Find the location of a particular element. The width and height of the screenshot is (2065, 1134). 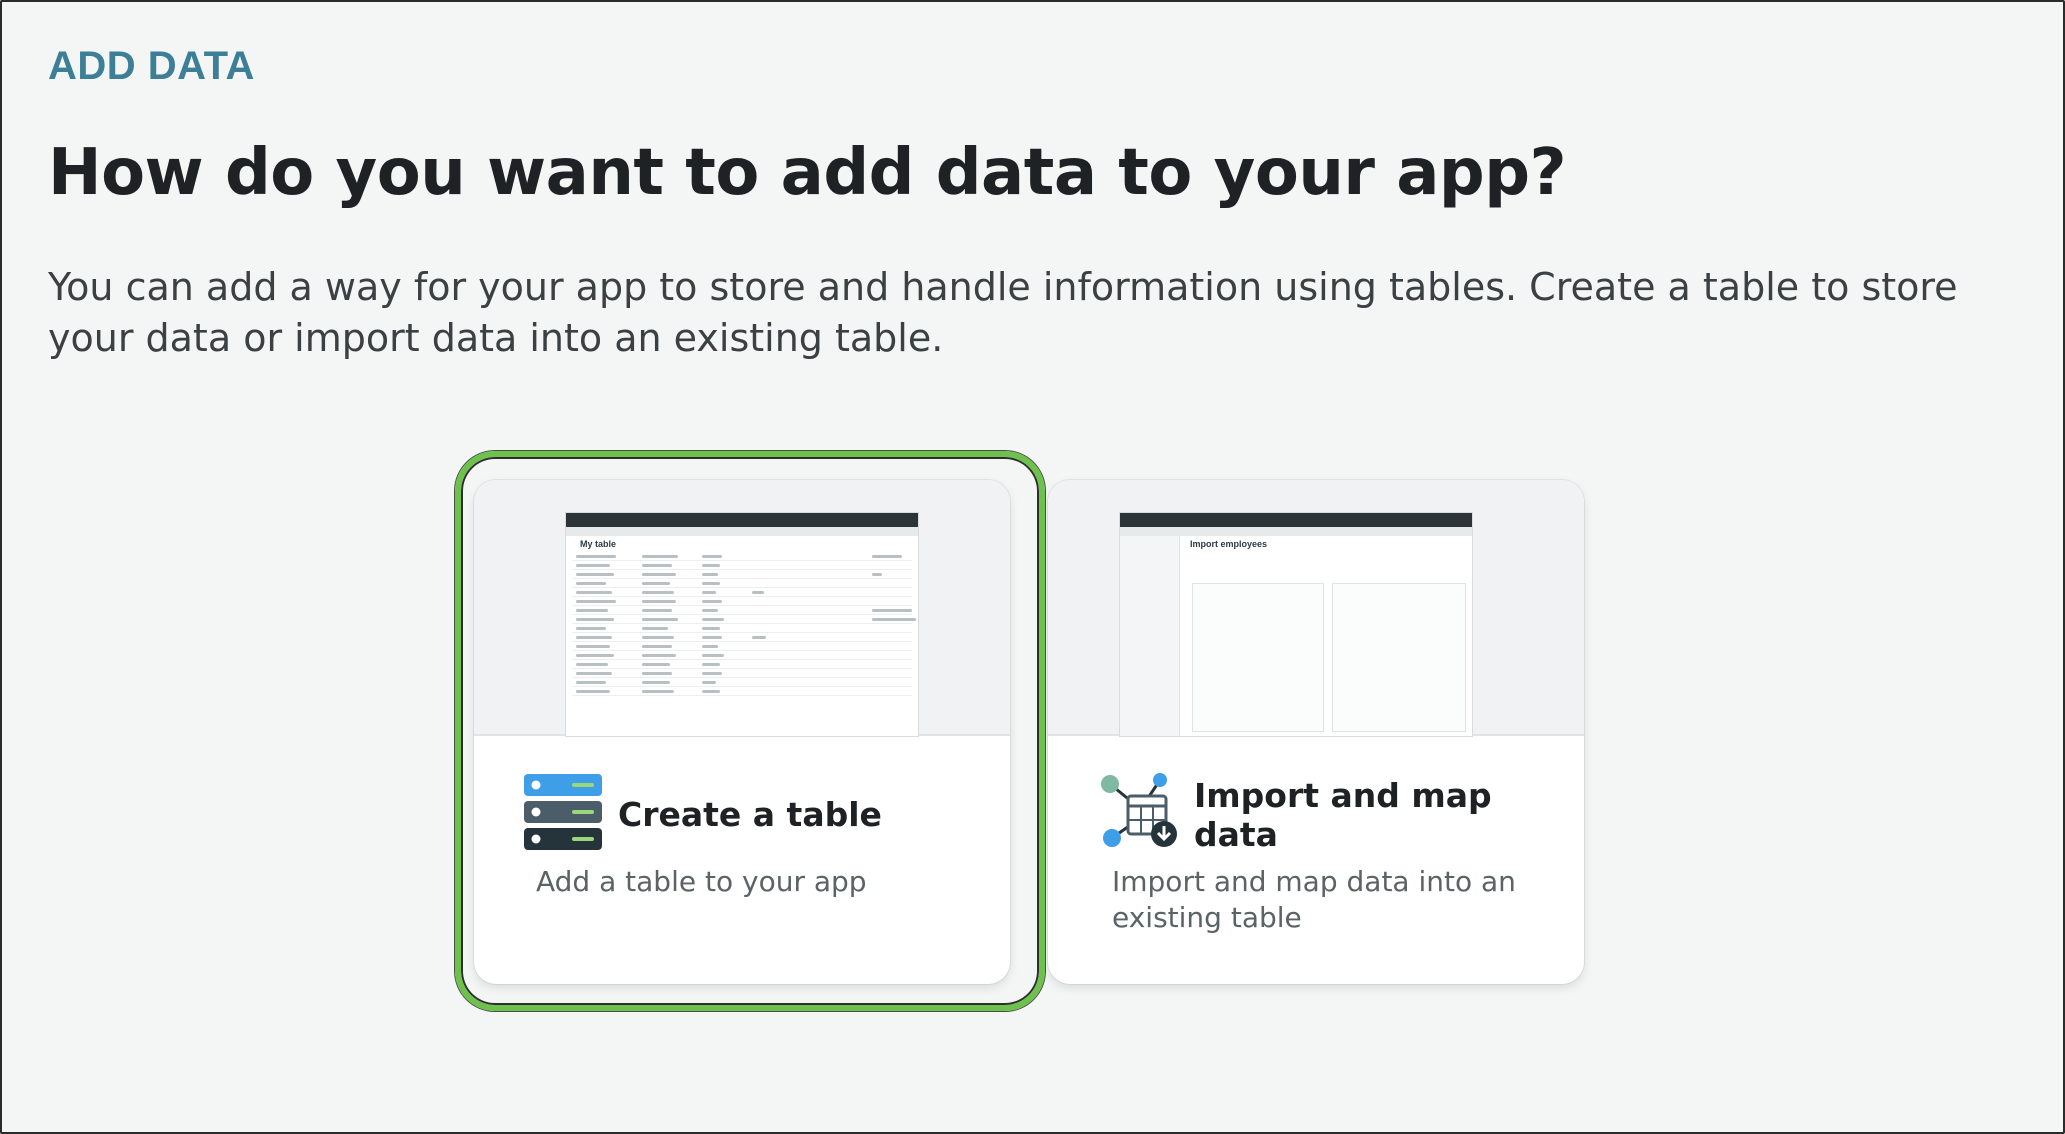

create-table-title: Create a table is located at coordinates (750, 814).